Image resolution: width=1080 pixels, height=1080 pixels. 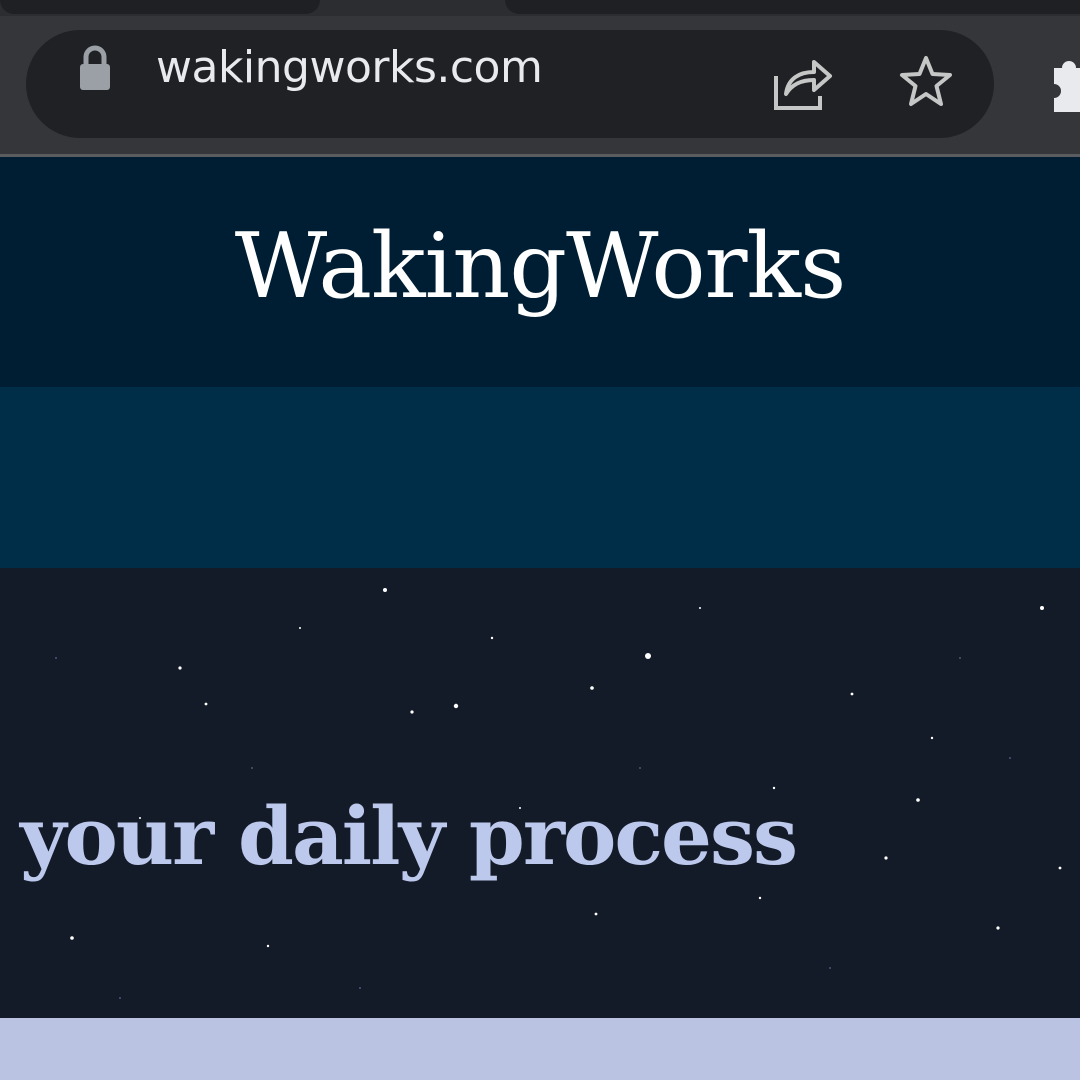 I want to click on puzzle-icon, so click(x=1062, y=83).